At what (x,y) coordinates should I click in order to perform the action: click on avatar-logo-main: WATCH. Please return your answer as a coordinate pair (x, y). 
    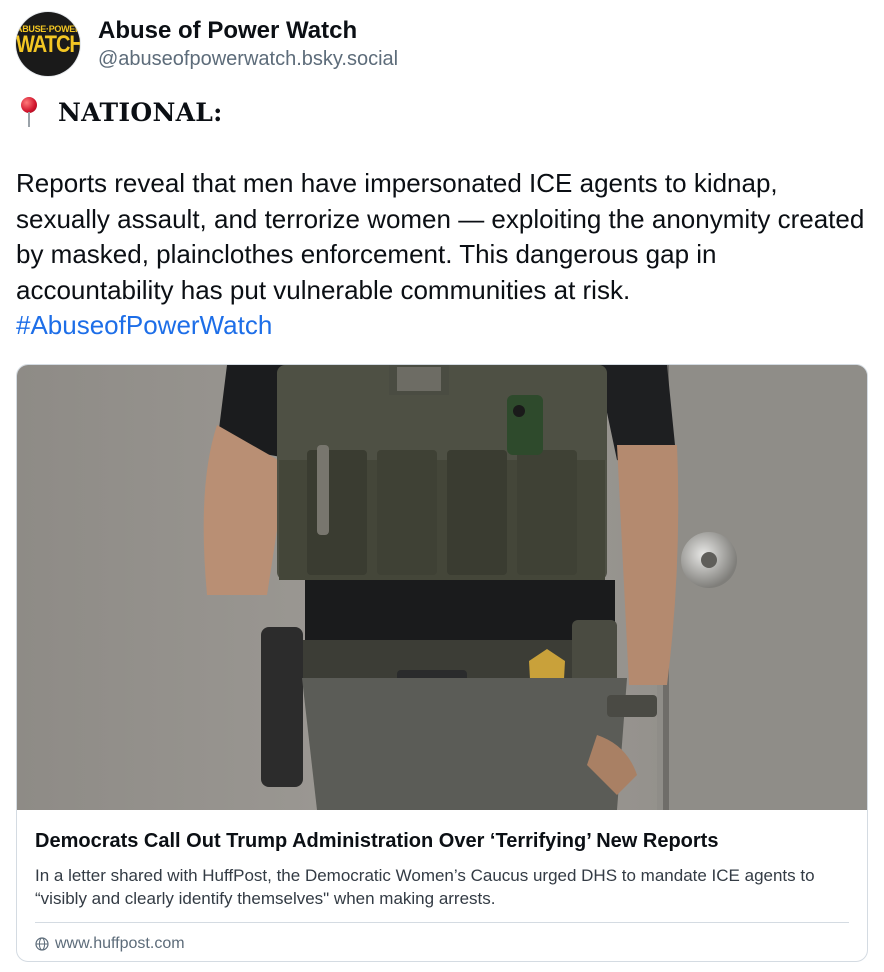
    Looking at the image, I should click on (48, 45).